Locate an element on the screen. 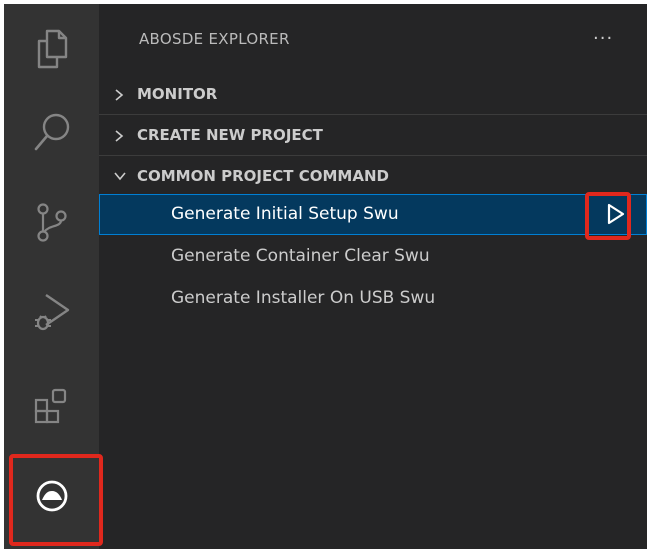 The width and height of the screenshot is (651, 551). section-label: CREATE NEW PROJECT is located at coordinates (230, 135).